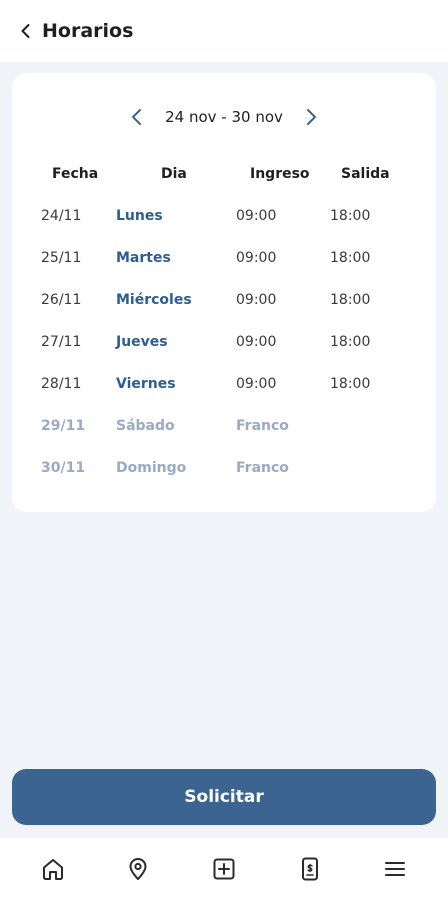  I want to click on week-navigator: 24 nov - 30 nov, so click(224, 117).